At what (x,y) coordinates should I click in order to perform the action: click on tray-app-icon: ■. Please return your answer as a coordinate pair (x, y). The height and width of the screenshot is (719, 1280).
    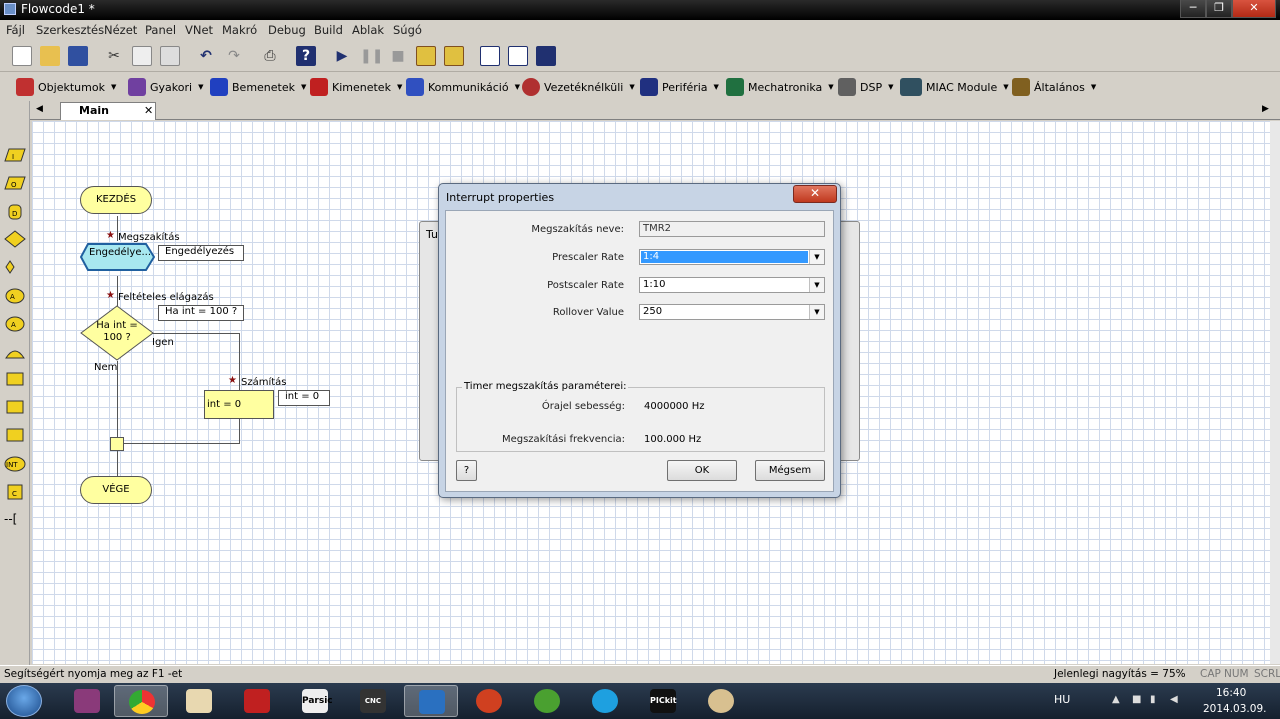
    Looking at the image, I should click on (1138, 700).